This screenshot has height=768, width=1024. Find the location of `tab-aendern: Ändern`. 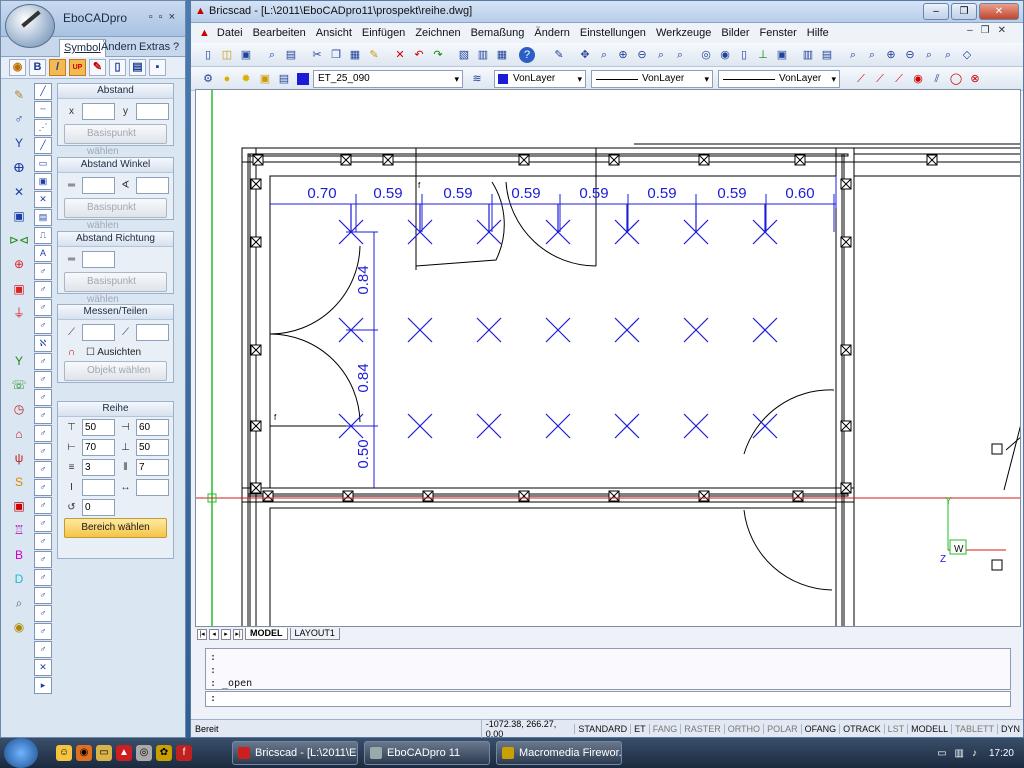

tab-aendern: Ändern is located at coordinates (118, 48).